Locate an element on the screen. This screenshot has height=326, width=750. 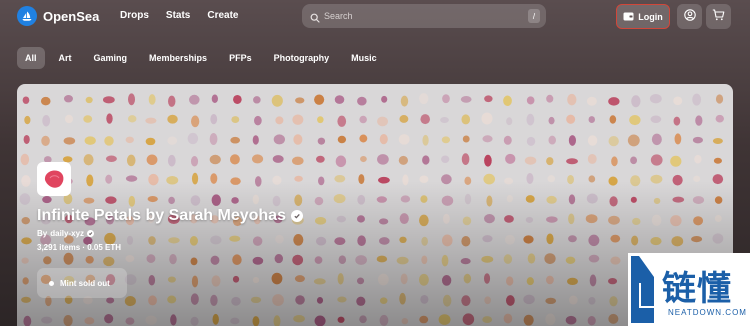
status-dot-icon is located at coordinates (51, 283).